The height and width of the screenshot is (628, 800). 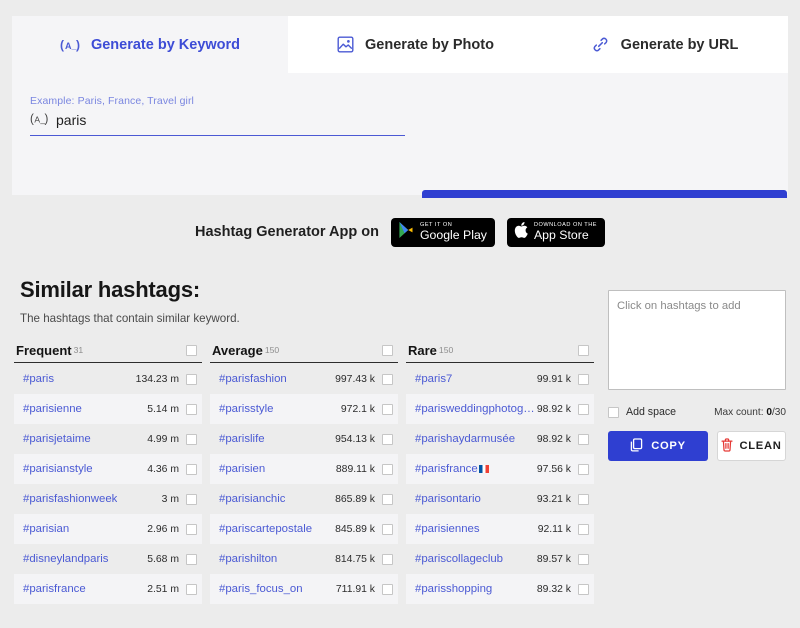 What do you see at coordinates (38, 379) in the screenshot?
I see `hashtag-label: #paris` at bounding box center [38, 379].